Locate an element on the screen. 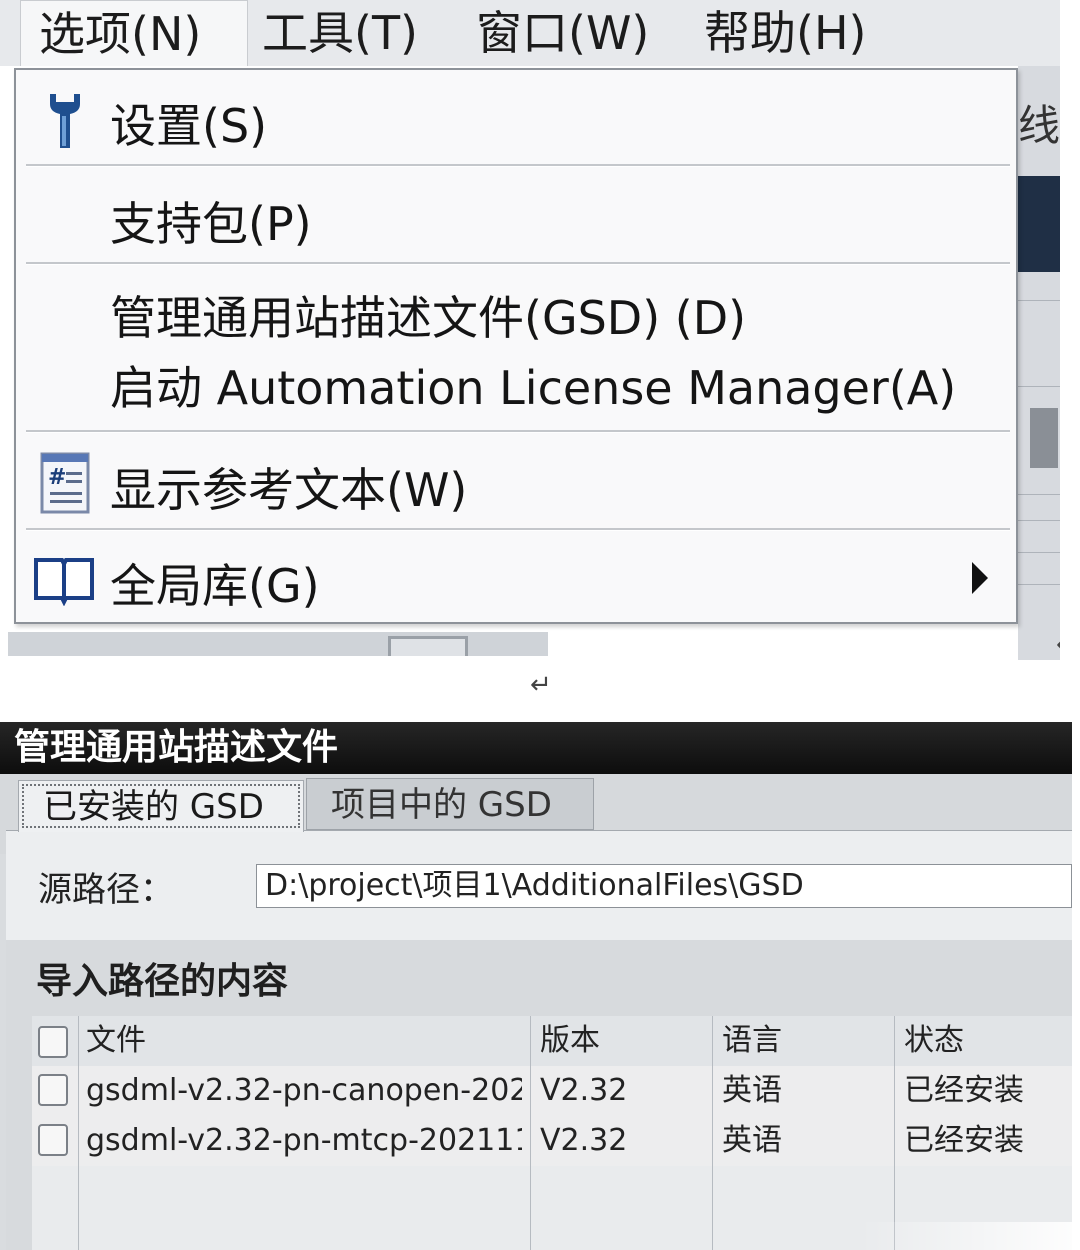 The width and height of the screenshot is (1080, 1250). menu-item-manage-gsd: 管理通用站描述文件(GSD) (D) is located at coordinates (516, 311).